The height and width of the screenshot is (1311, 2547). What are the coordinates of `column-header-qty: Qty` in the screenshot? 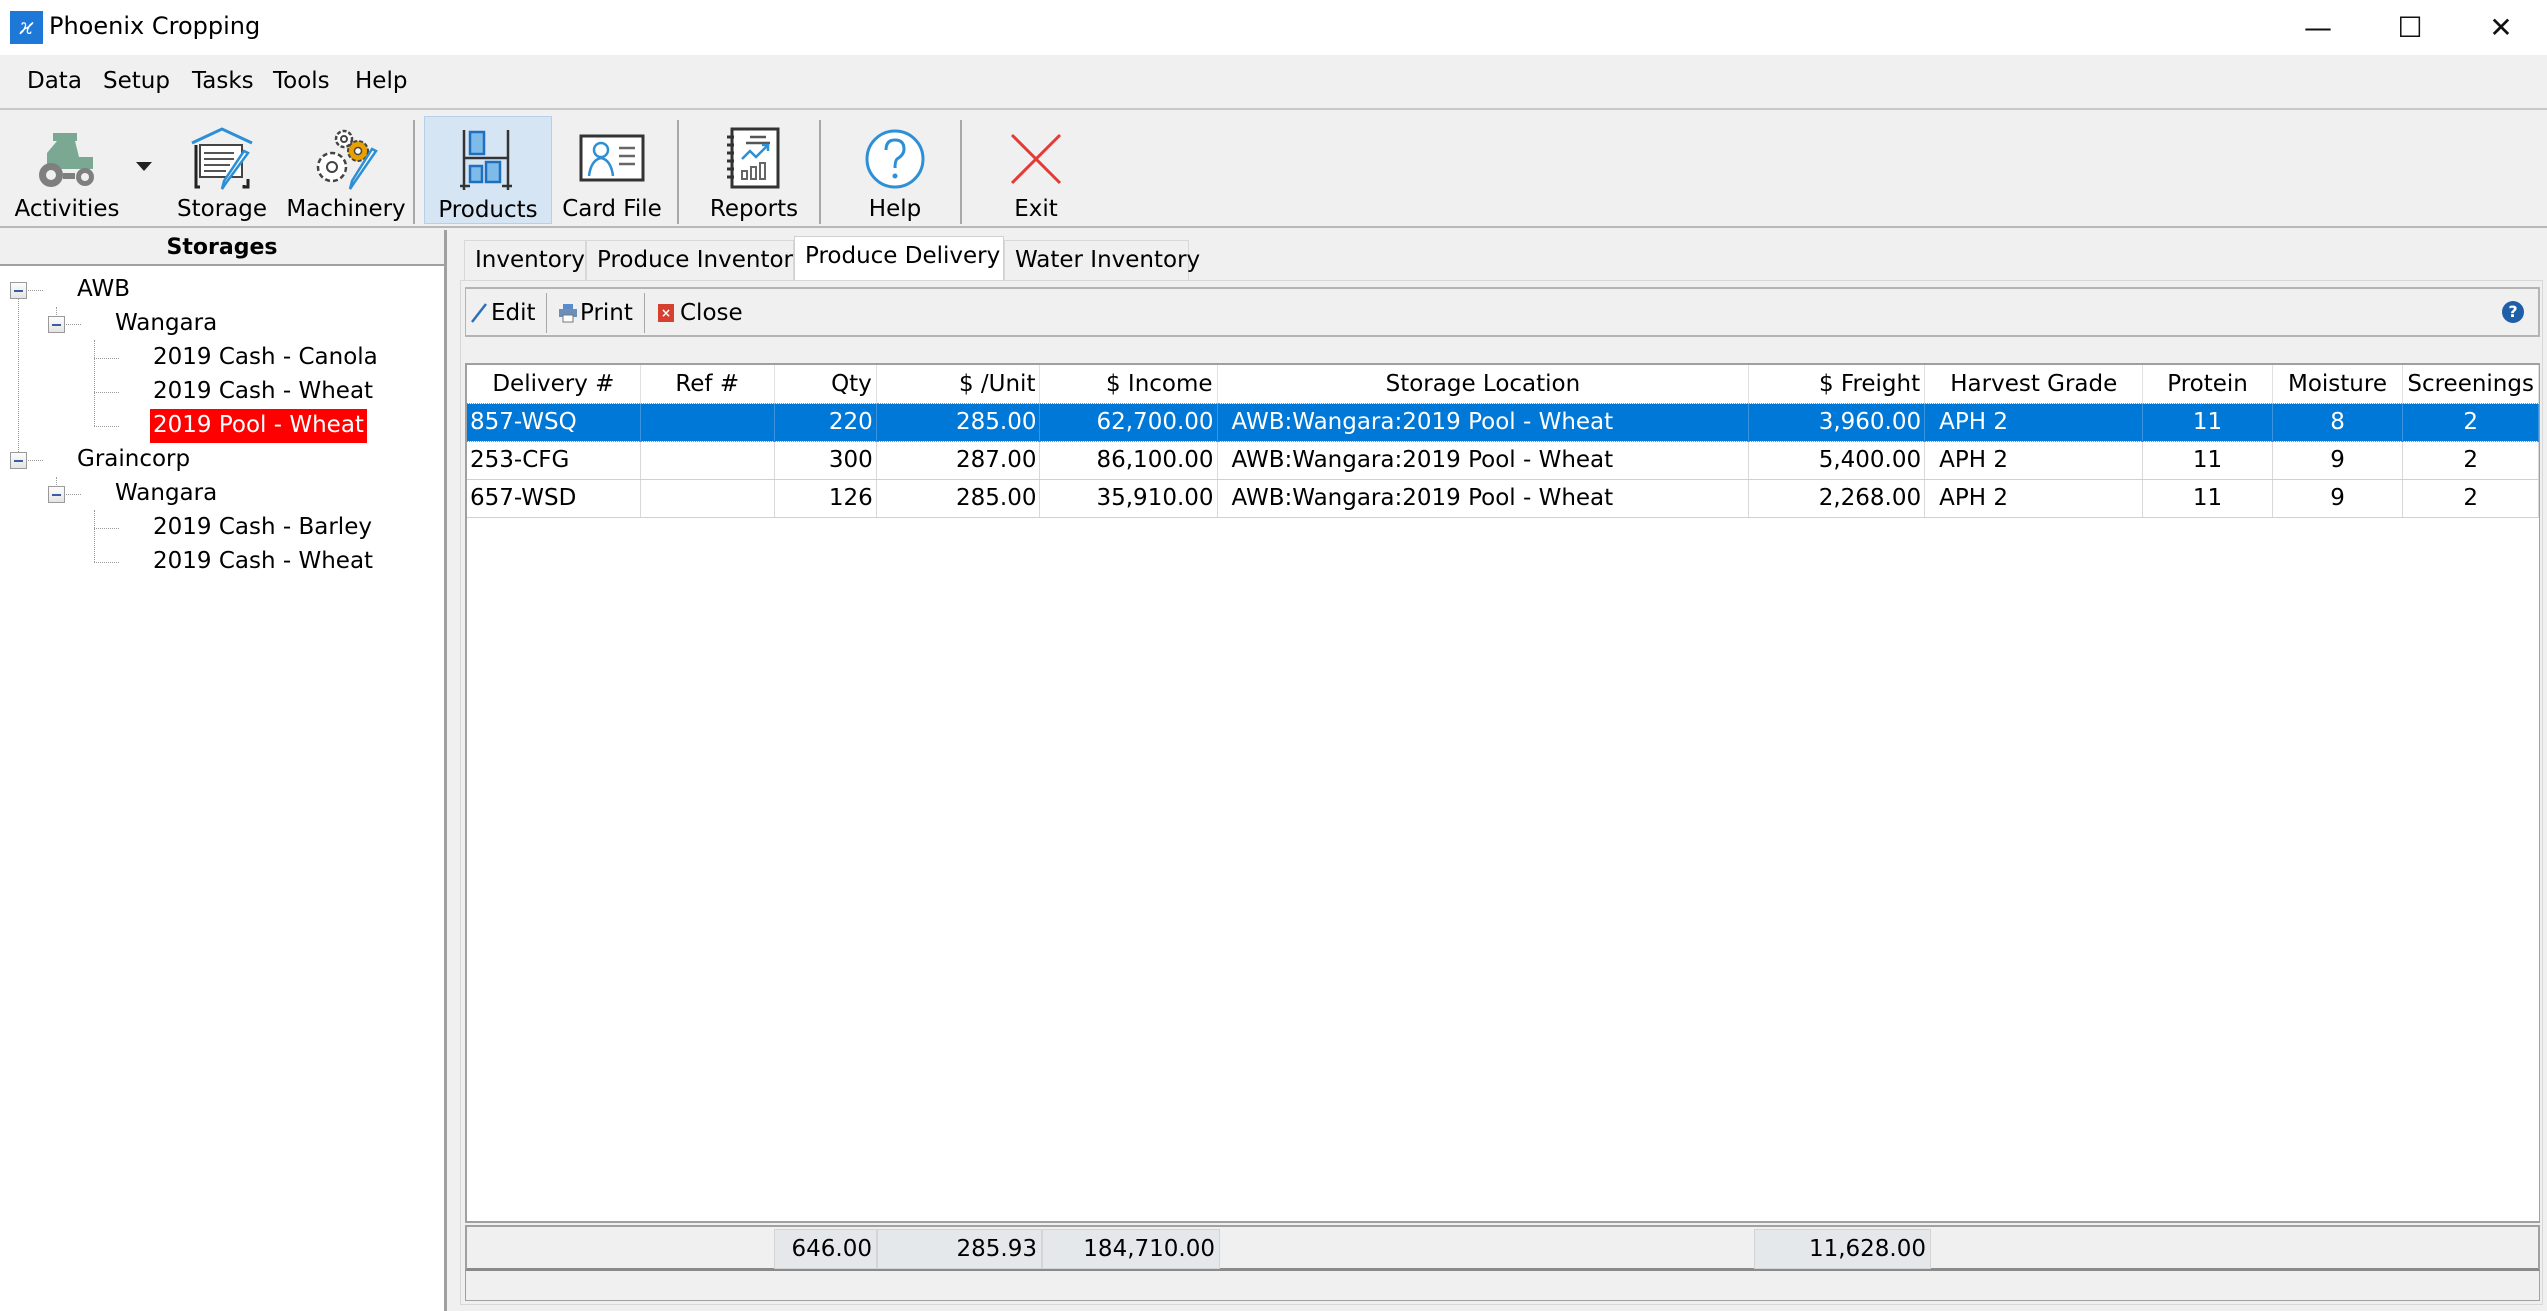 It's located at (825, 384).